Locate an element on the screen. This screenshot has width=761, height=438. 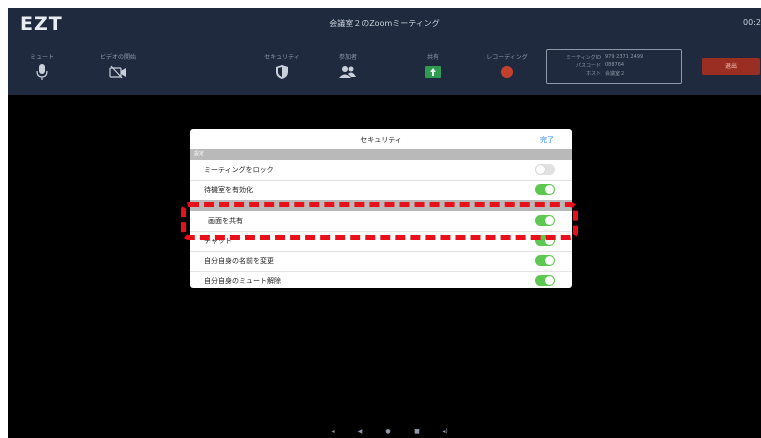
waiting-room-label: 待機室を有効化 is located at coordinates (228, 190).